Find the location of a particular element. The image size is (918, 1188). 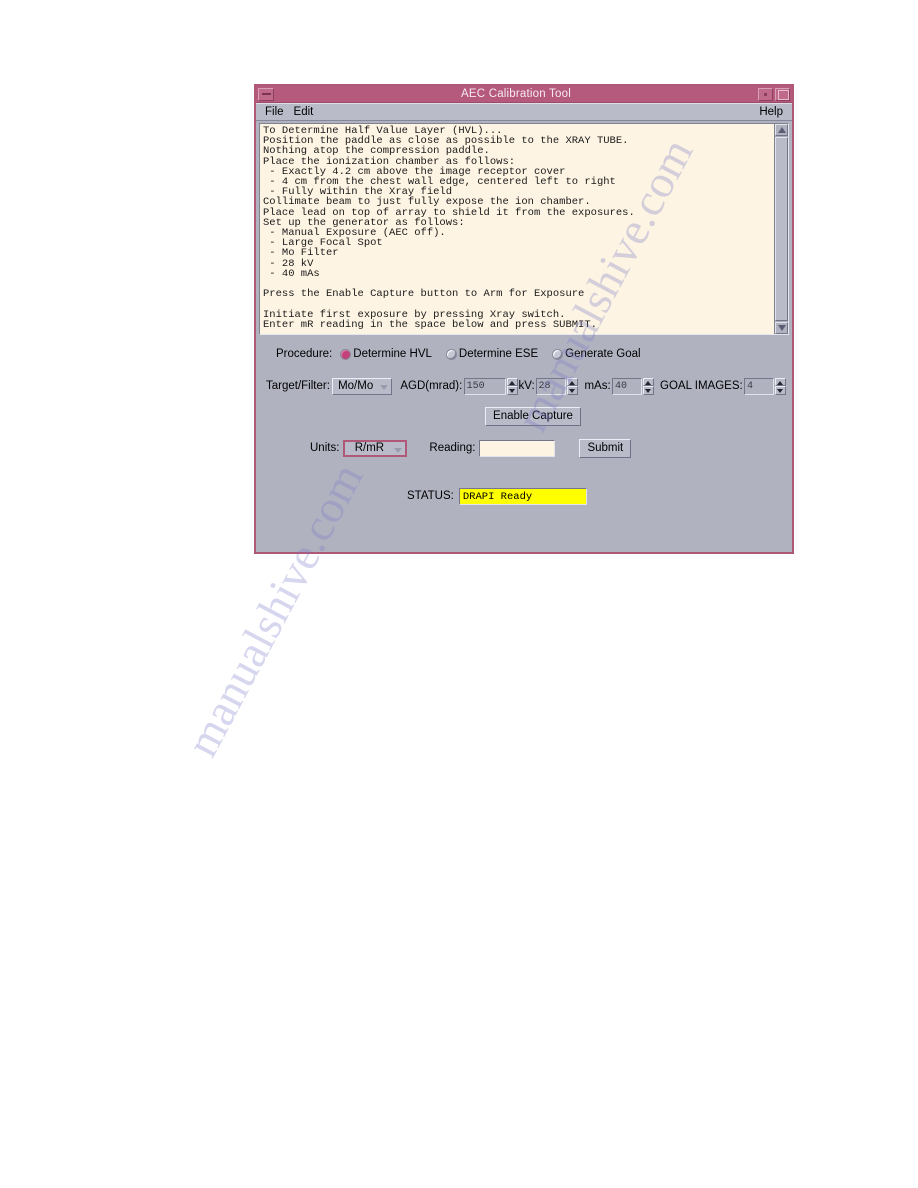

target-filter-label: Target/Filter: is located at coordinates (298, 386).